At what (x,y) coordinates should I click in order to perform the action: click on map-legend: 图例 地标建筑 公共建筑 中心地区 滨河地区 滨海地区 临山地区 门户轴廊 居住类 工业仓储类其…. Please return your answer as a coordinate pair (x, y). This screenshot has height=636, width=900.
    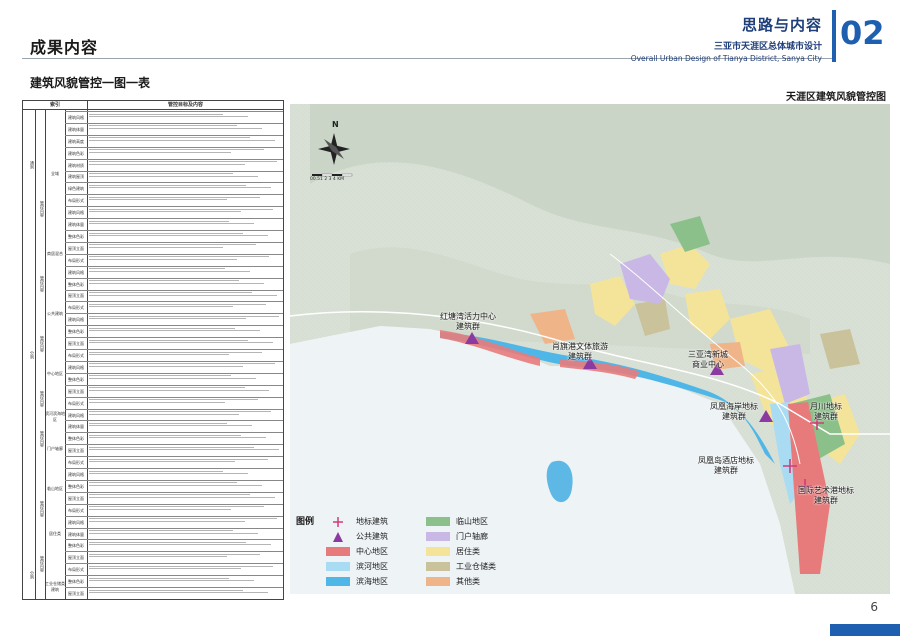
    Looking at the image, I should click on (416, 553).